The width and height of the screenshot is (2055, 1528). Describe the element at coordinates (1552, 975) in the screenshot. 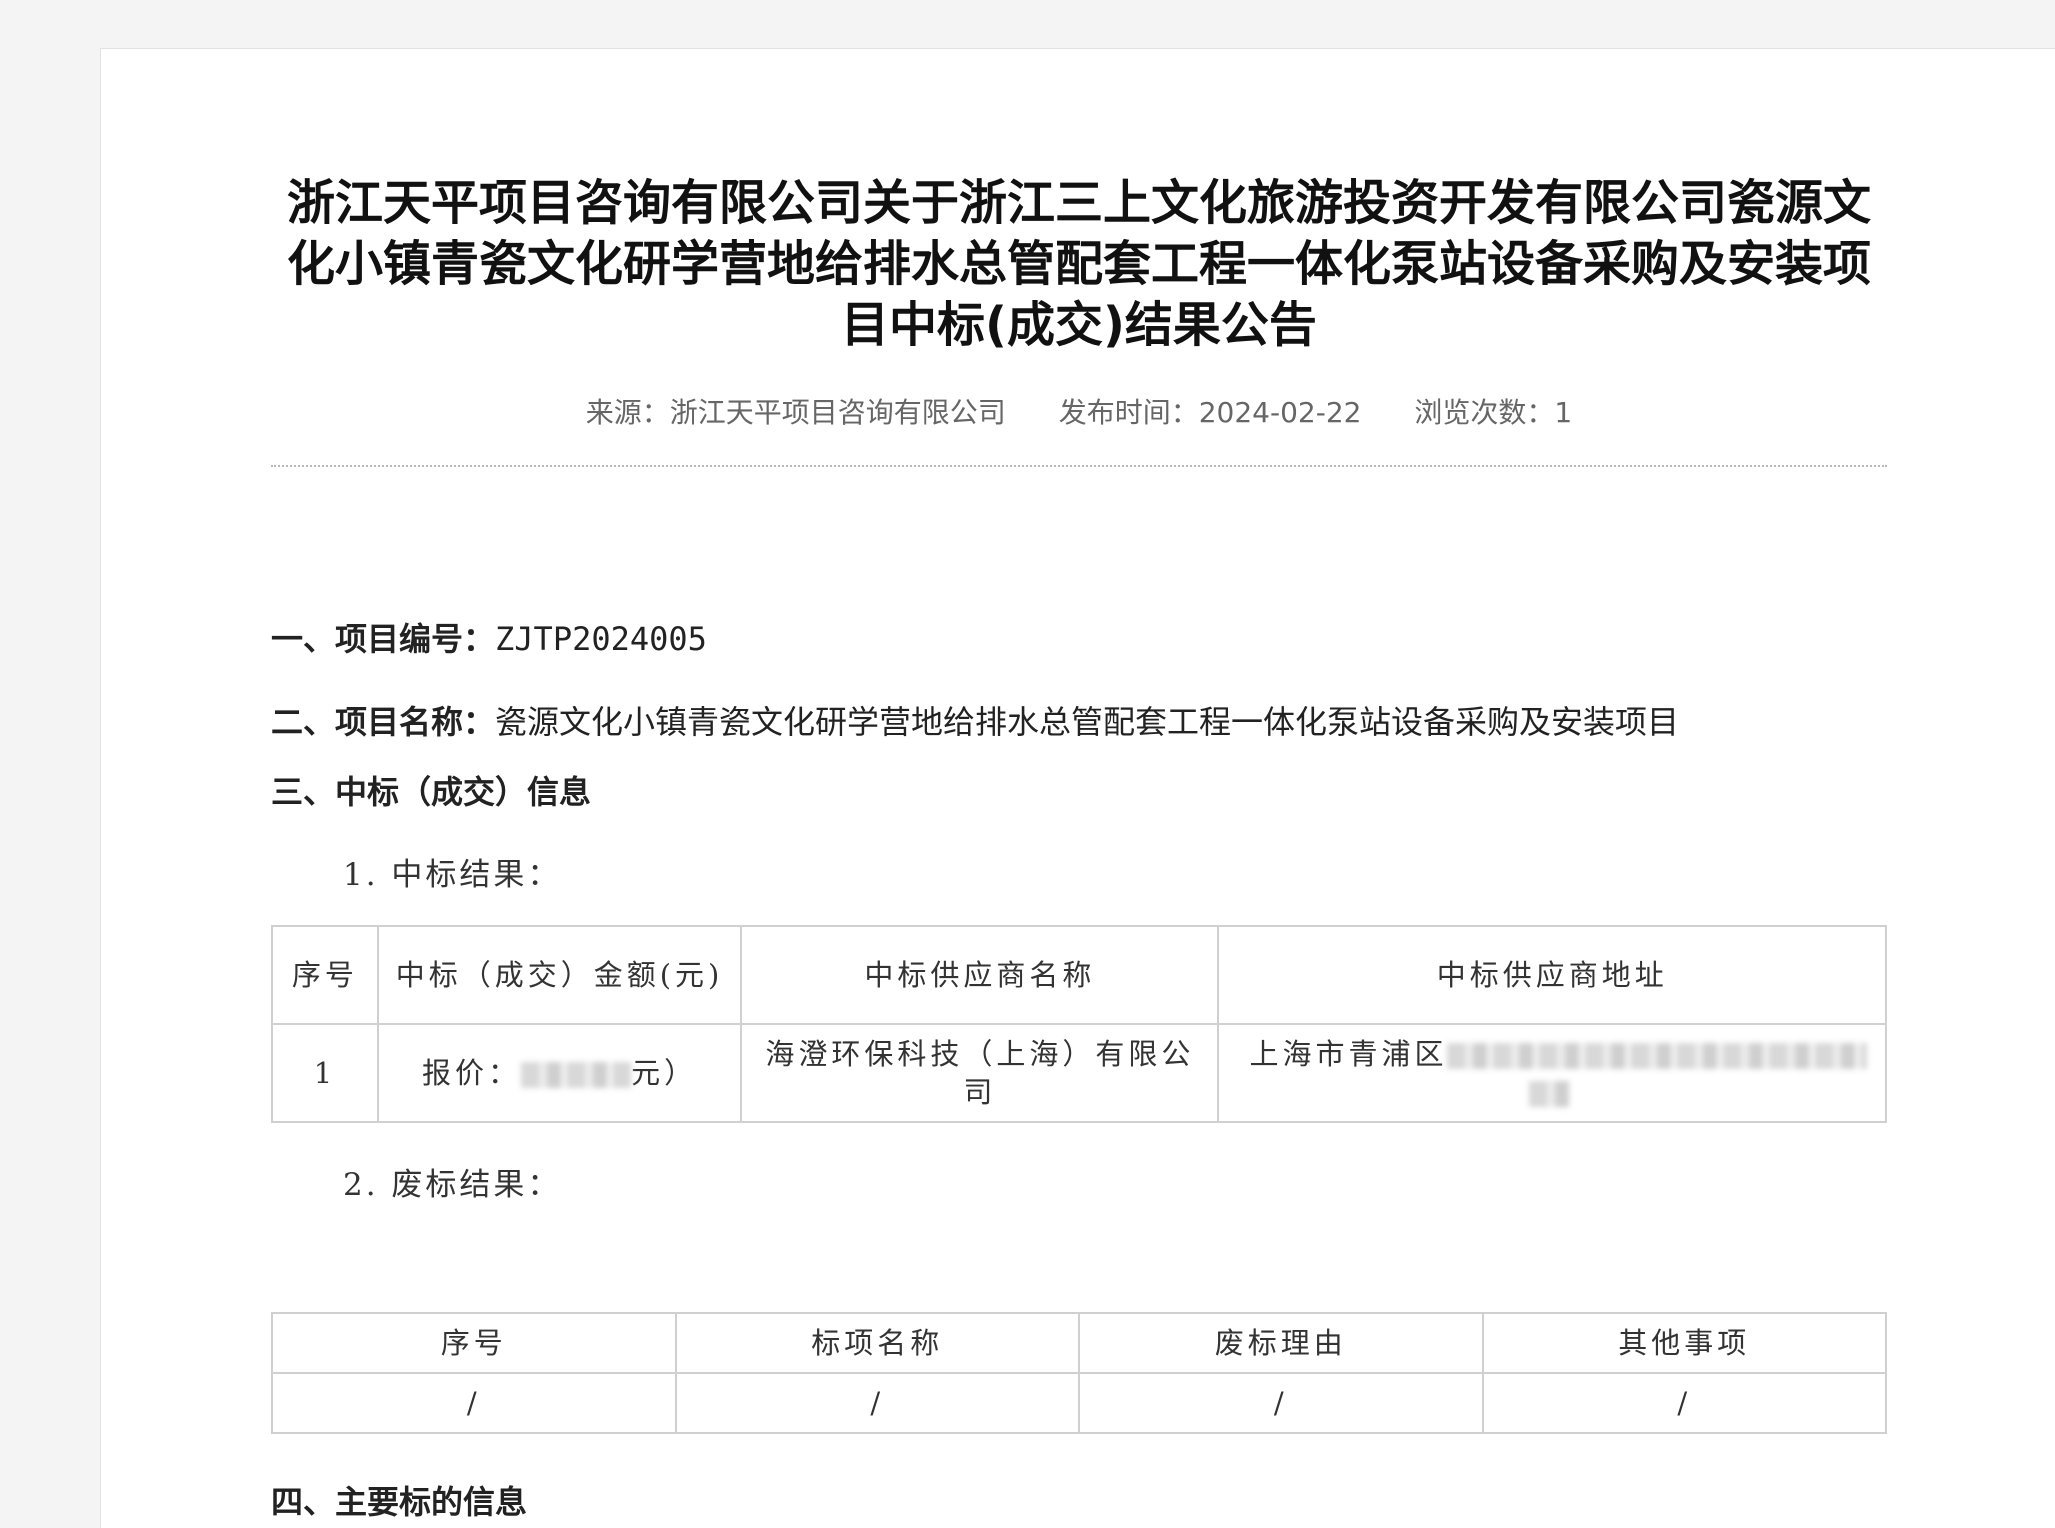

I see `header-address: 中标供应商地址` at that location.